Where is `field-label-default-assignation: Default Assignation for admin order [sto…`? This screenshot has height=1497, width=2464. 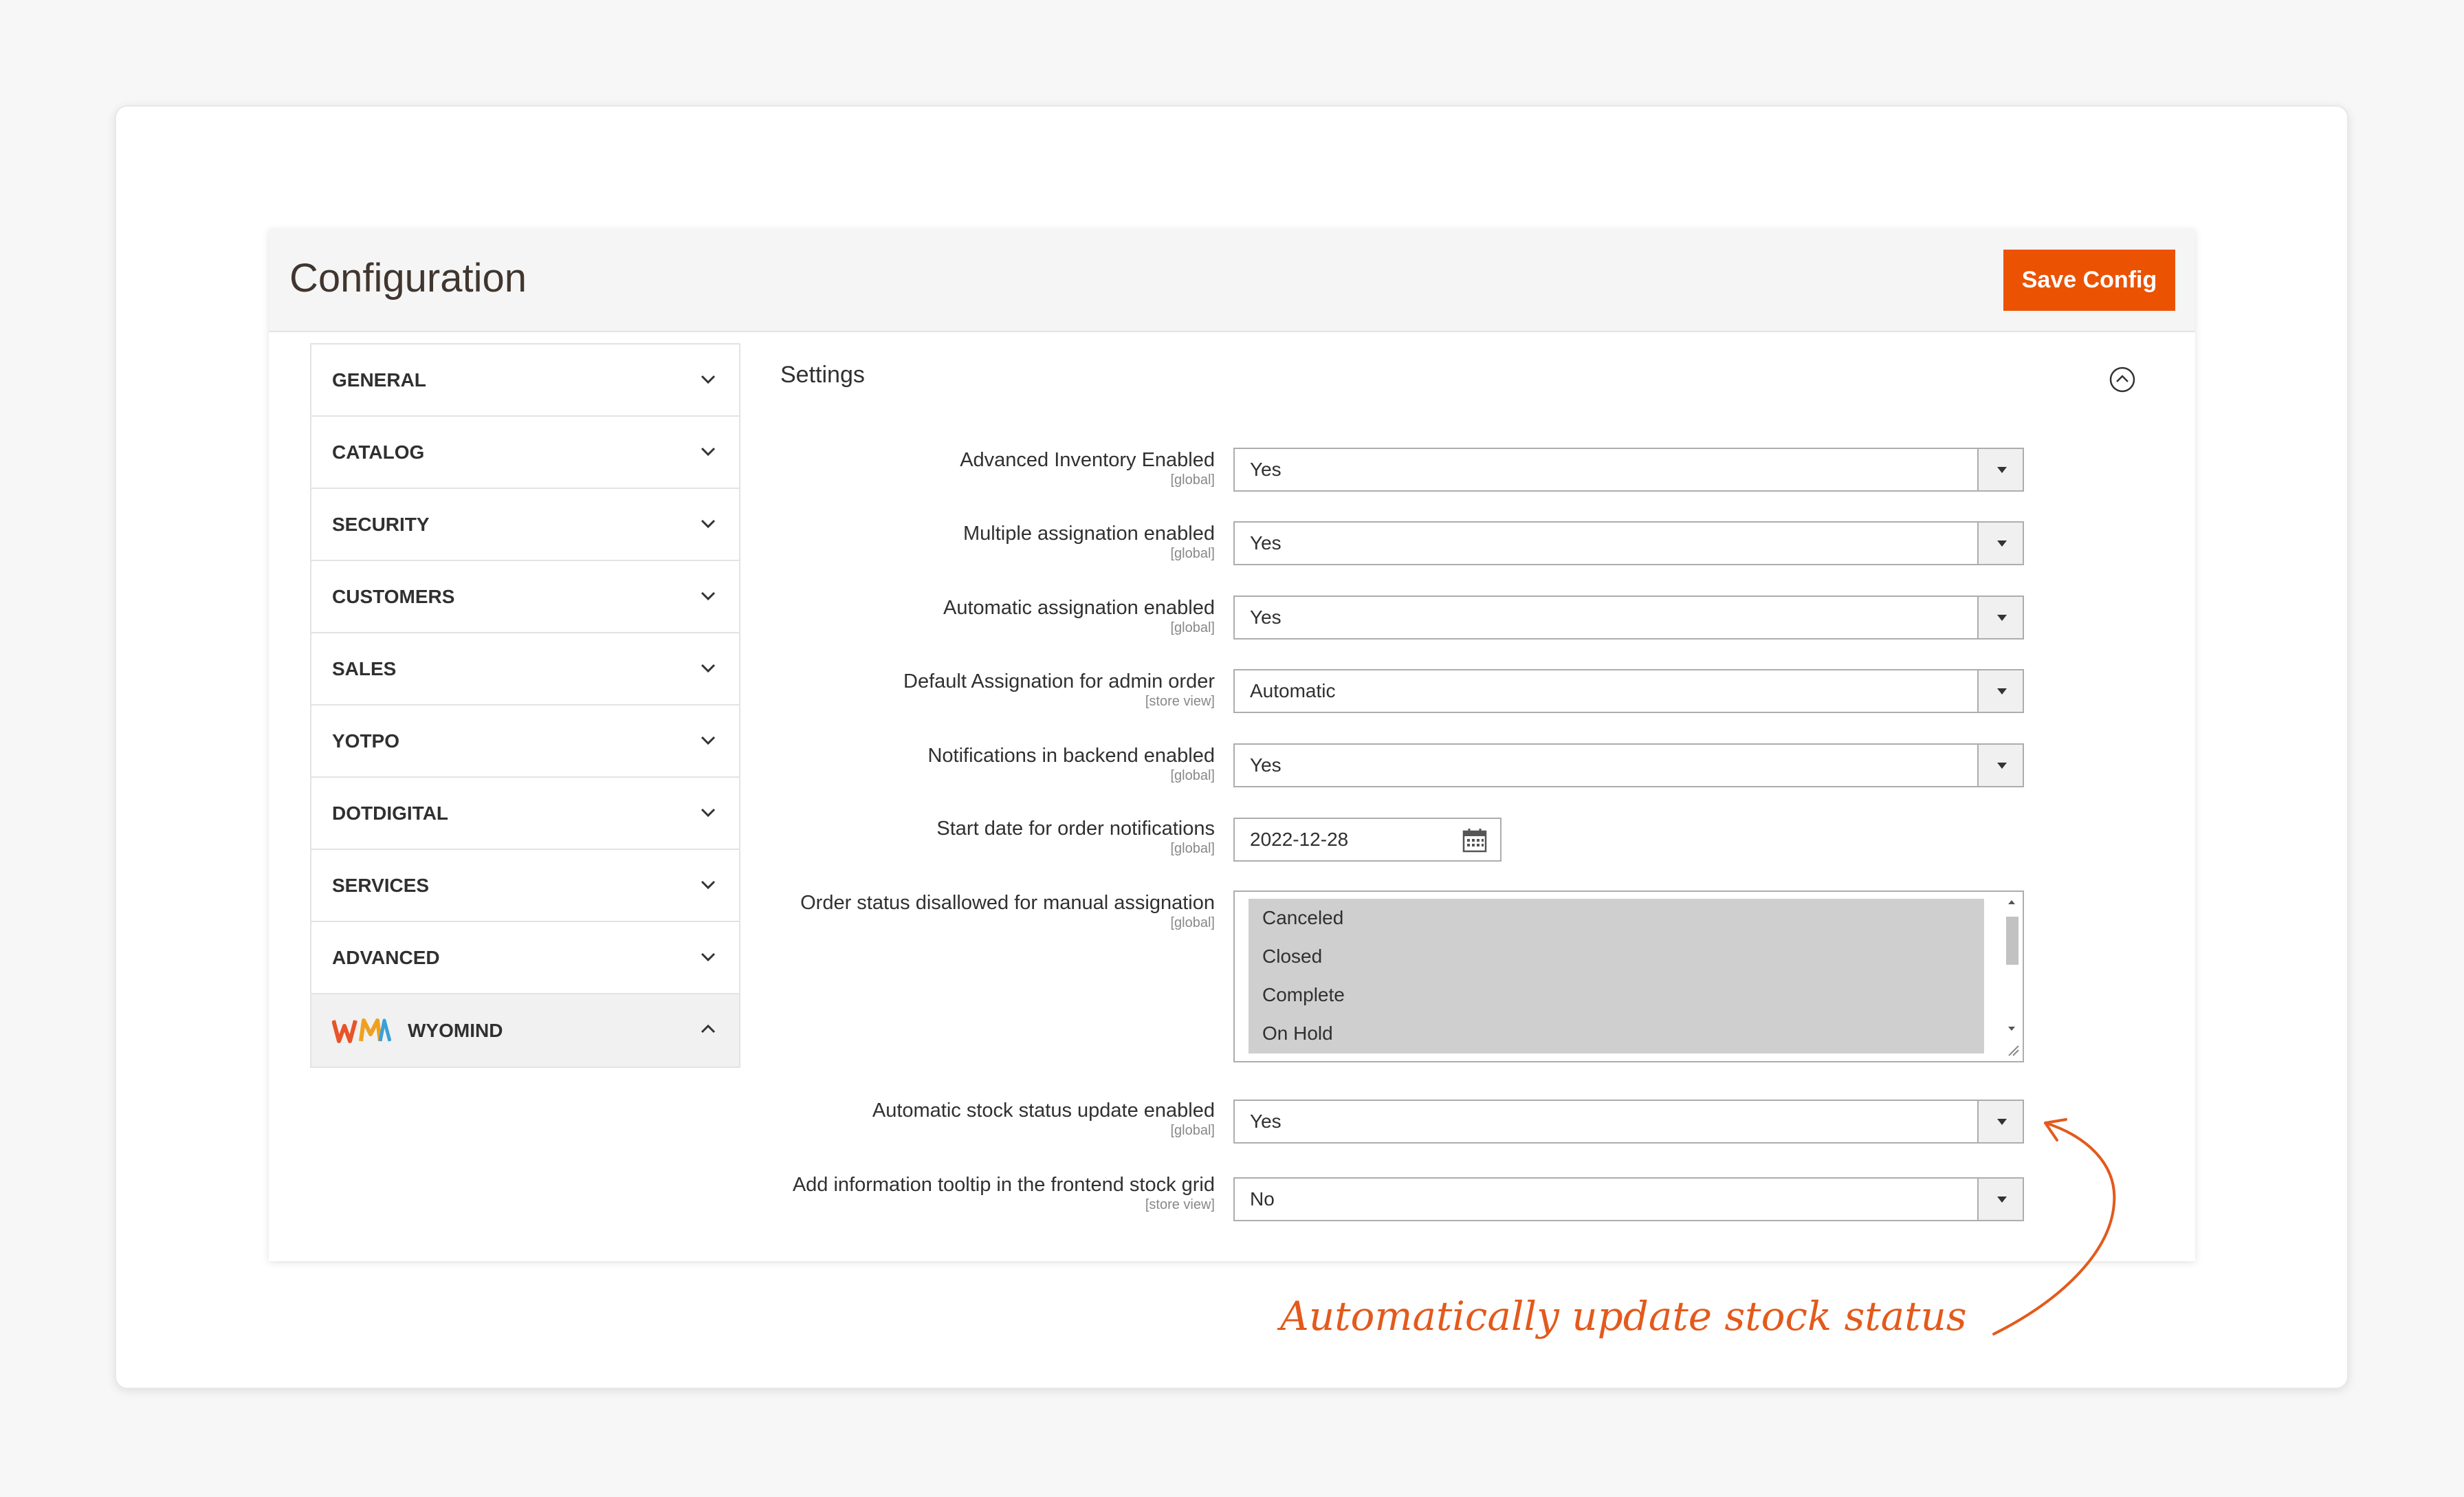 field-label-default-assignation: Default Assignation for admin order [sto… is located at coordinates (1059, 689).